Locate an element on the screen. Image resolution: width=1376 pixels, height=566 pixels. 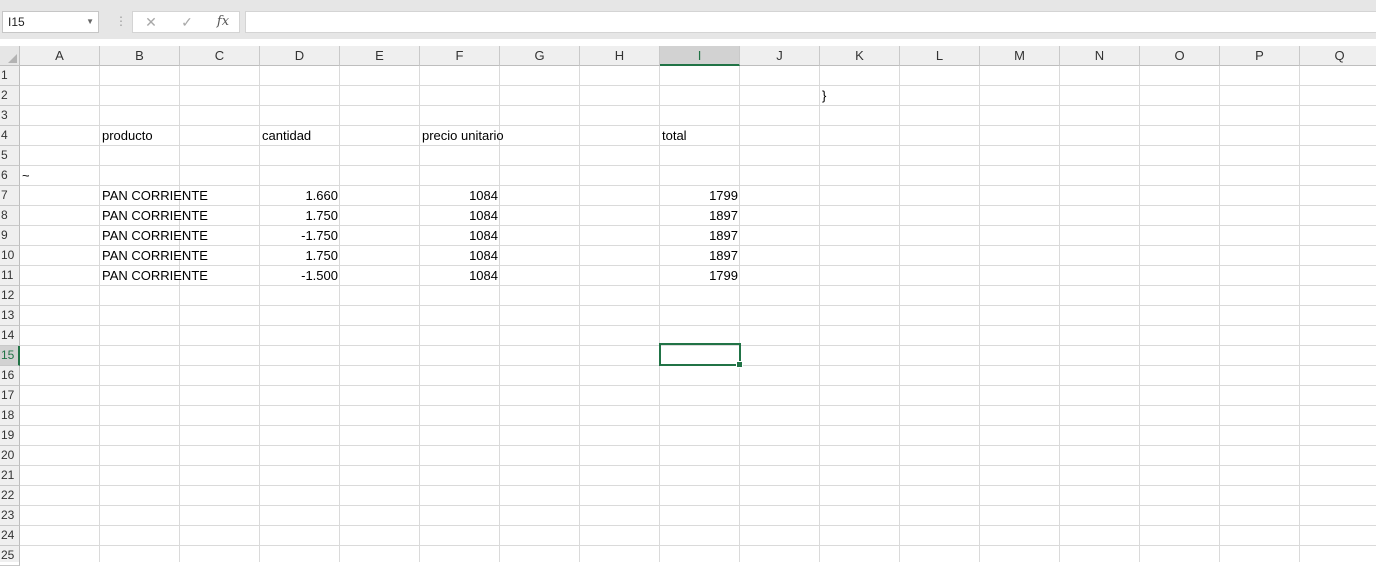
column-header-n: N is located at coordinates (1100, 56).